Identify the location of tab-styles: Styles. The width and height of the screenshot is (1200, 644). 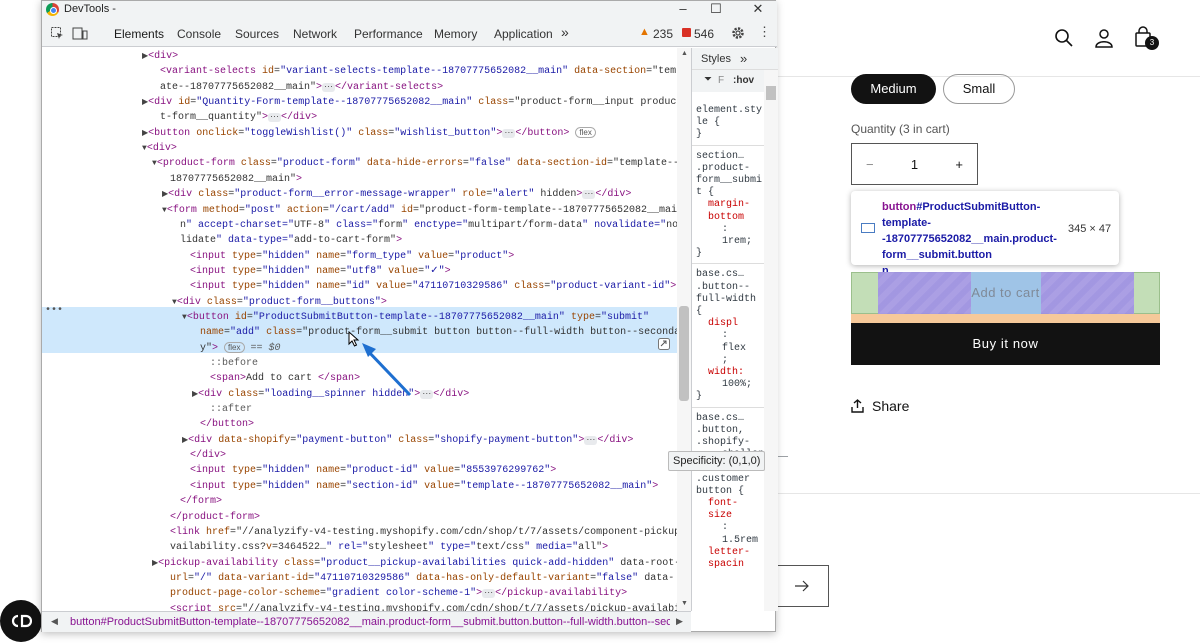
(716, 59).